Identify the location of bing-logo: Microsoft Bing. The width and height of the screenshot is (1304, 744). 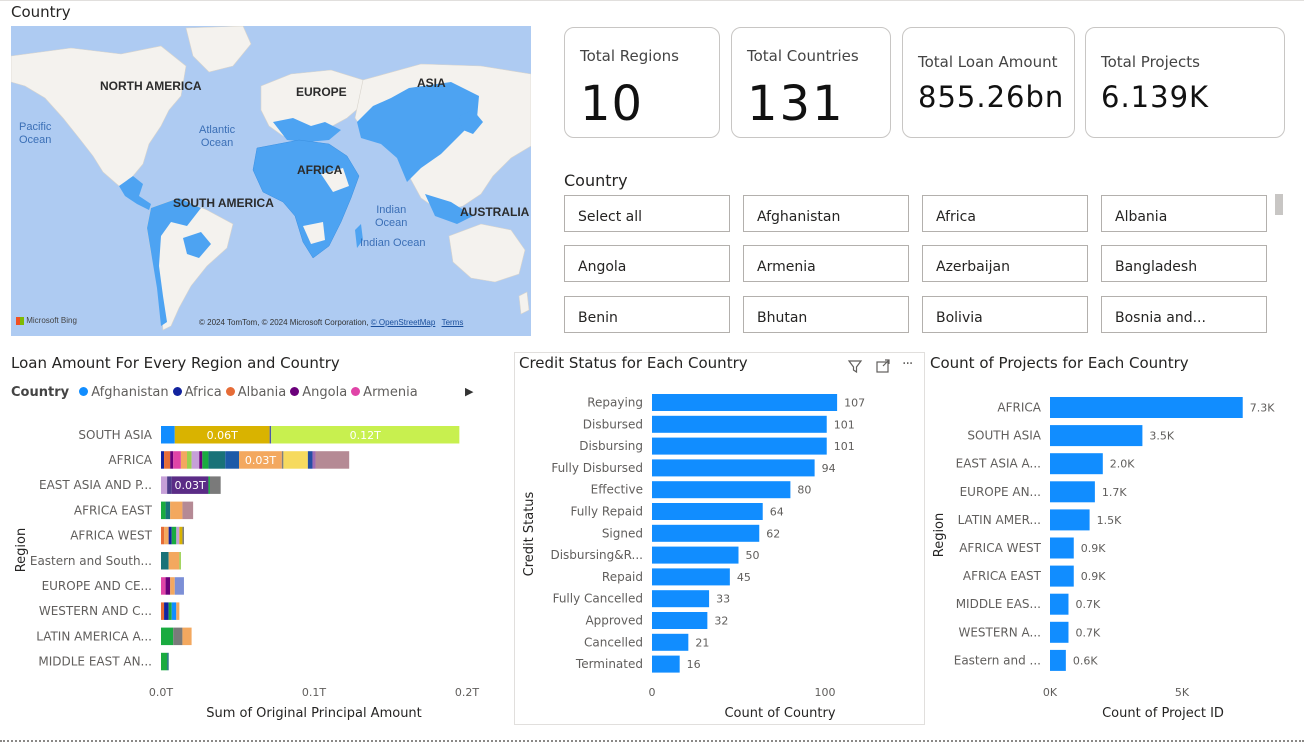
(46, 320).